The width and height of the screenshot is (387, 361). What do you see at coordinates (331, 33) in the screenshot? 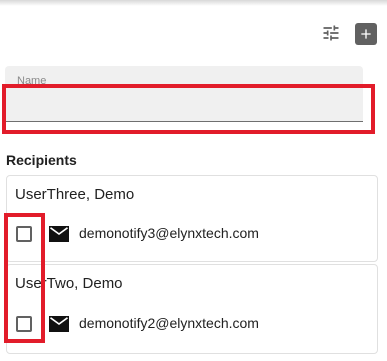
I see `tune-icon` at bounding box center [331, 33].